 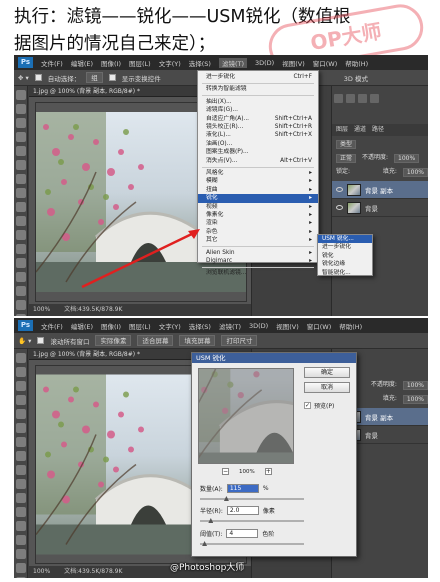 I want to click on filter-menu-item: 消失点(V)... Alt+Ctrl+V, so click(x=258, y=161).